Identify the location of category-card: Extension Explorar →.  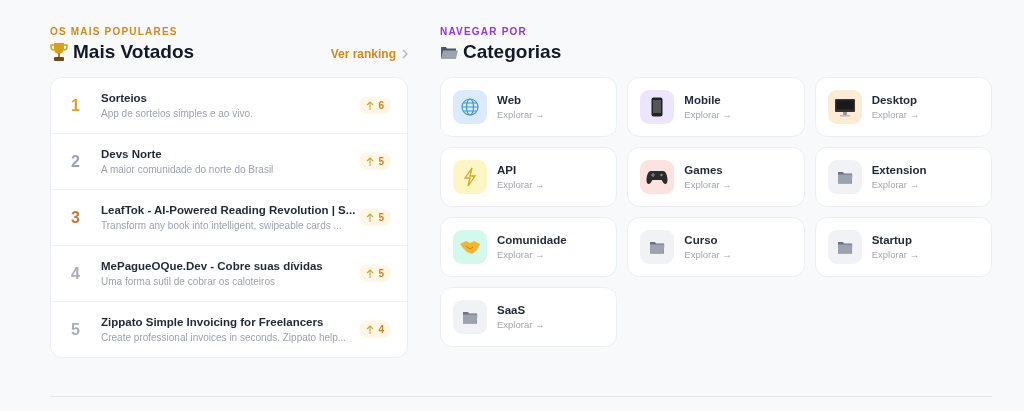
(903, 177).